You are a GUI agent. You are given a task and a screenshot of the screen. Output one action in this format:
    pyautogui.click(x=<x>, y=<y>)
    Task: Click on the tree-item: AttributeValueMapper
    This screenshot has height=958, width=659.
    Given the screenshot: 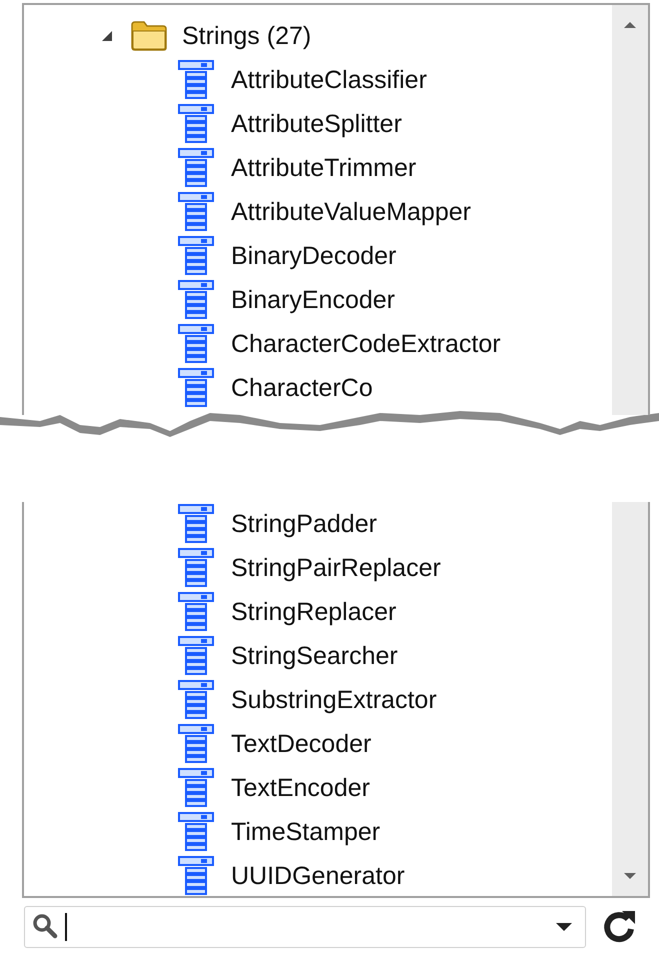 What is the action you would take?
    pyautogui.click(x=351, y=212)
    